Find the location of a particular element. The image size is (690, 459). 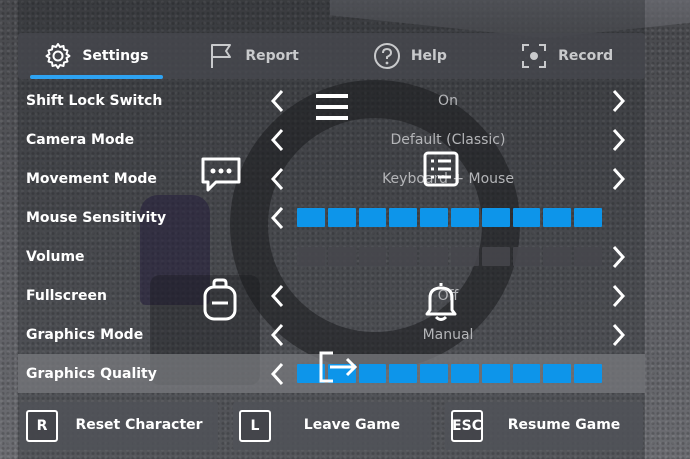

resume-game-button: ESC Resume Game is located at coordinates (544, 426).